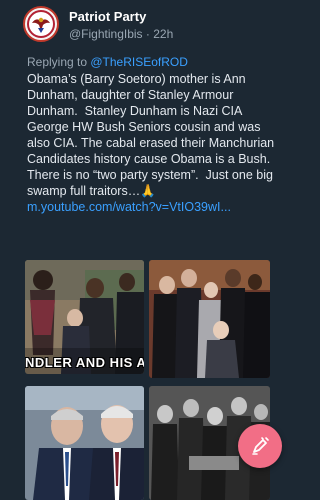 This screenshot has height=500, width=320. What do you see at coordinates (59, 62) in the screenshot?
I see `reply-prefix: Replying to` at bounding box center [59, 62].